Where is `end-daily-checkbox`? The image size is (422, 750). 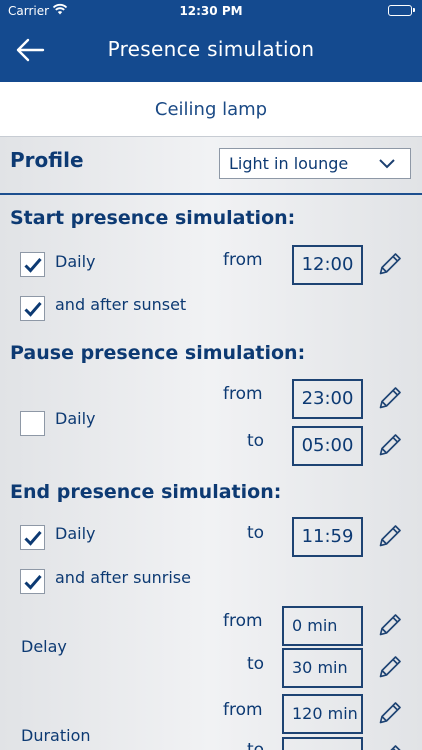 end-daily-checkbox is located at coordinates (32, 537).